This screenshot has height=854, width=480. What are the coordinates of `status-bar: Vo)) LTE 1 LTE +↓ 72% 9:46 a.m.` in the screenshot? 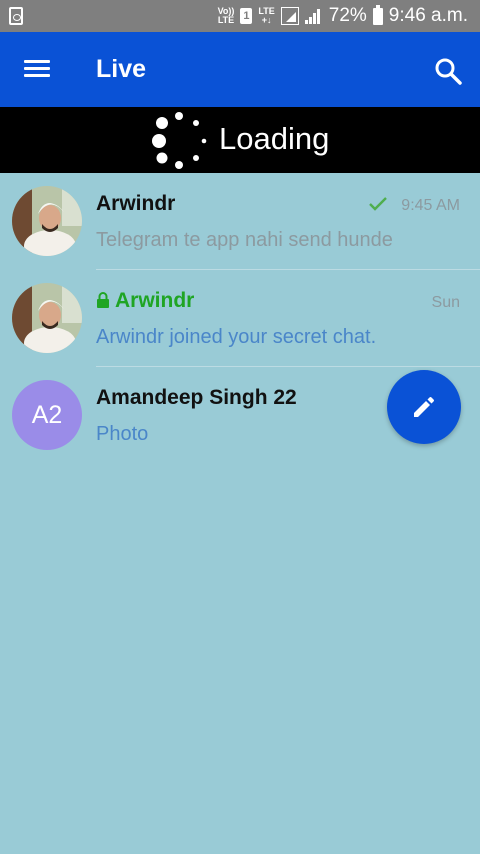 It's located at (240, 16).